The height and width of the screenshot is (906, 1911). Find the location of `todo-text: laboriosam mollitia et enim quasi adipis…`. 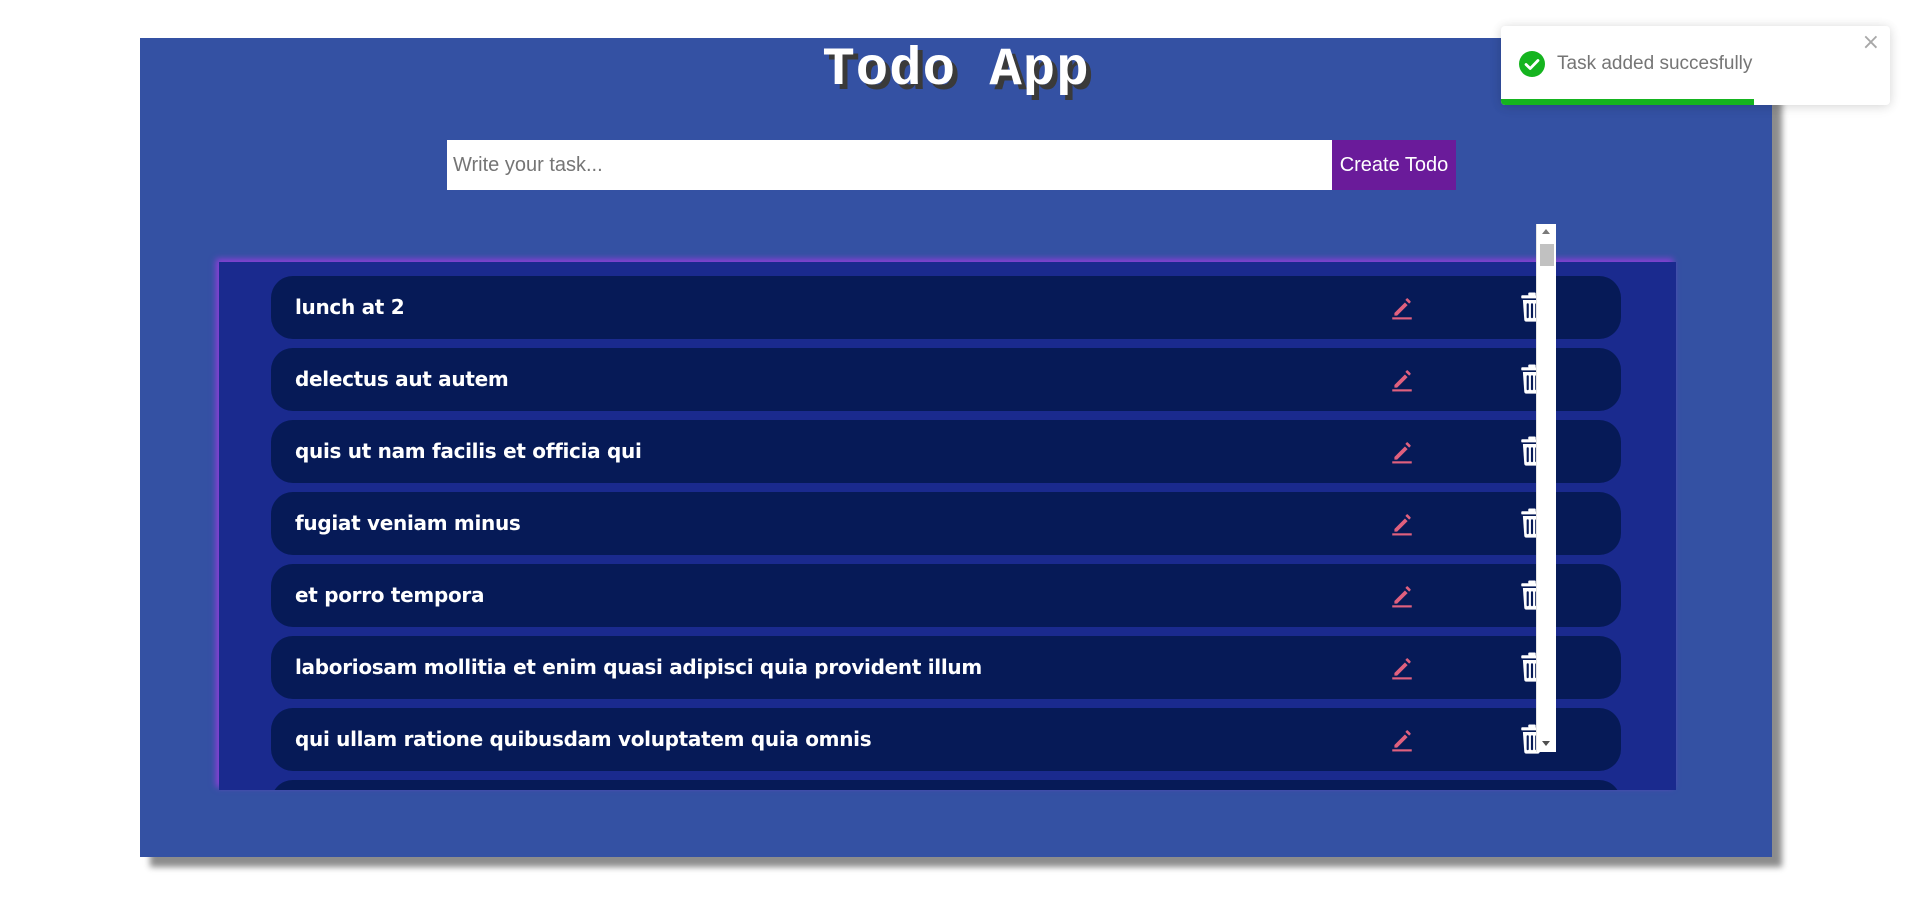

todo-text: laboriosam mollitia et enim quasi adipis… is located at coordinates (638, 667).